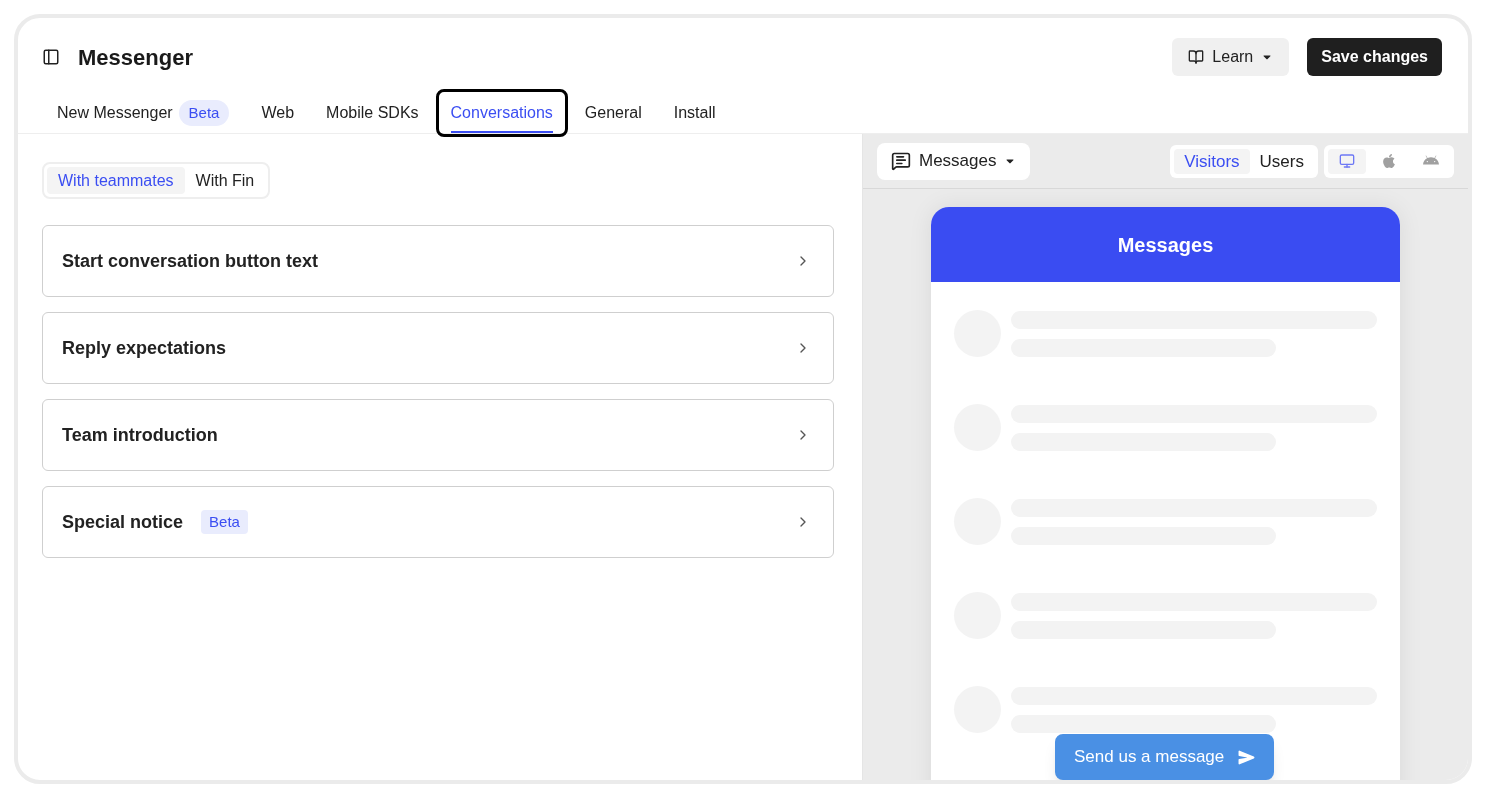 The image size is (1486, 796). Describe the element at coordinates (1374, 57) in the screenshot. I see `save-button: Save changes` at that location.